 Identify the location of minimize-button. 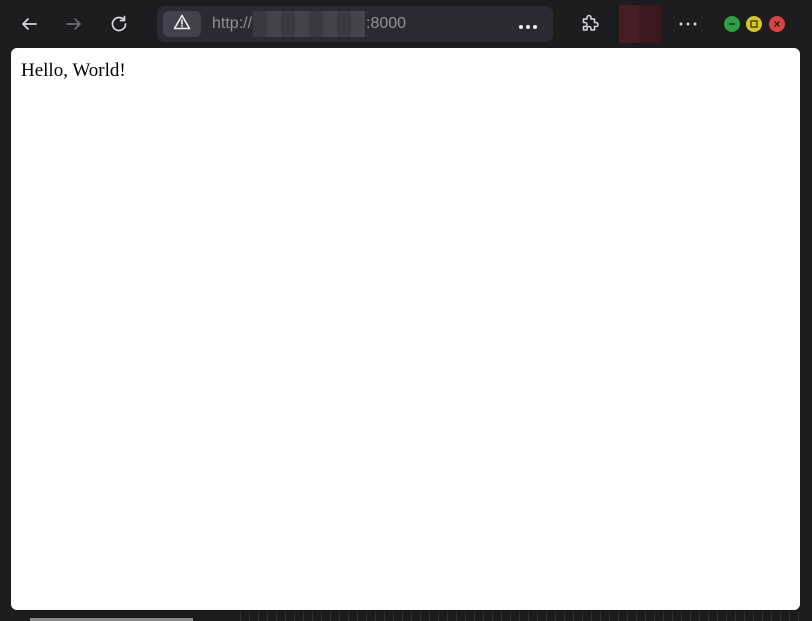
(732, 24).